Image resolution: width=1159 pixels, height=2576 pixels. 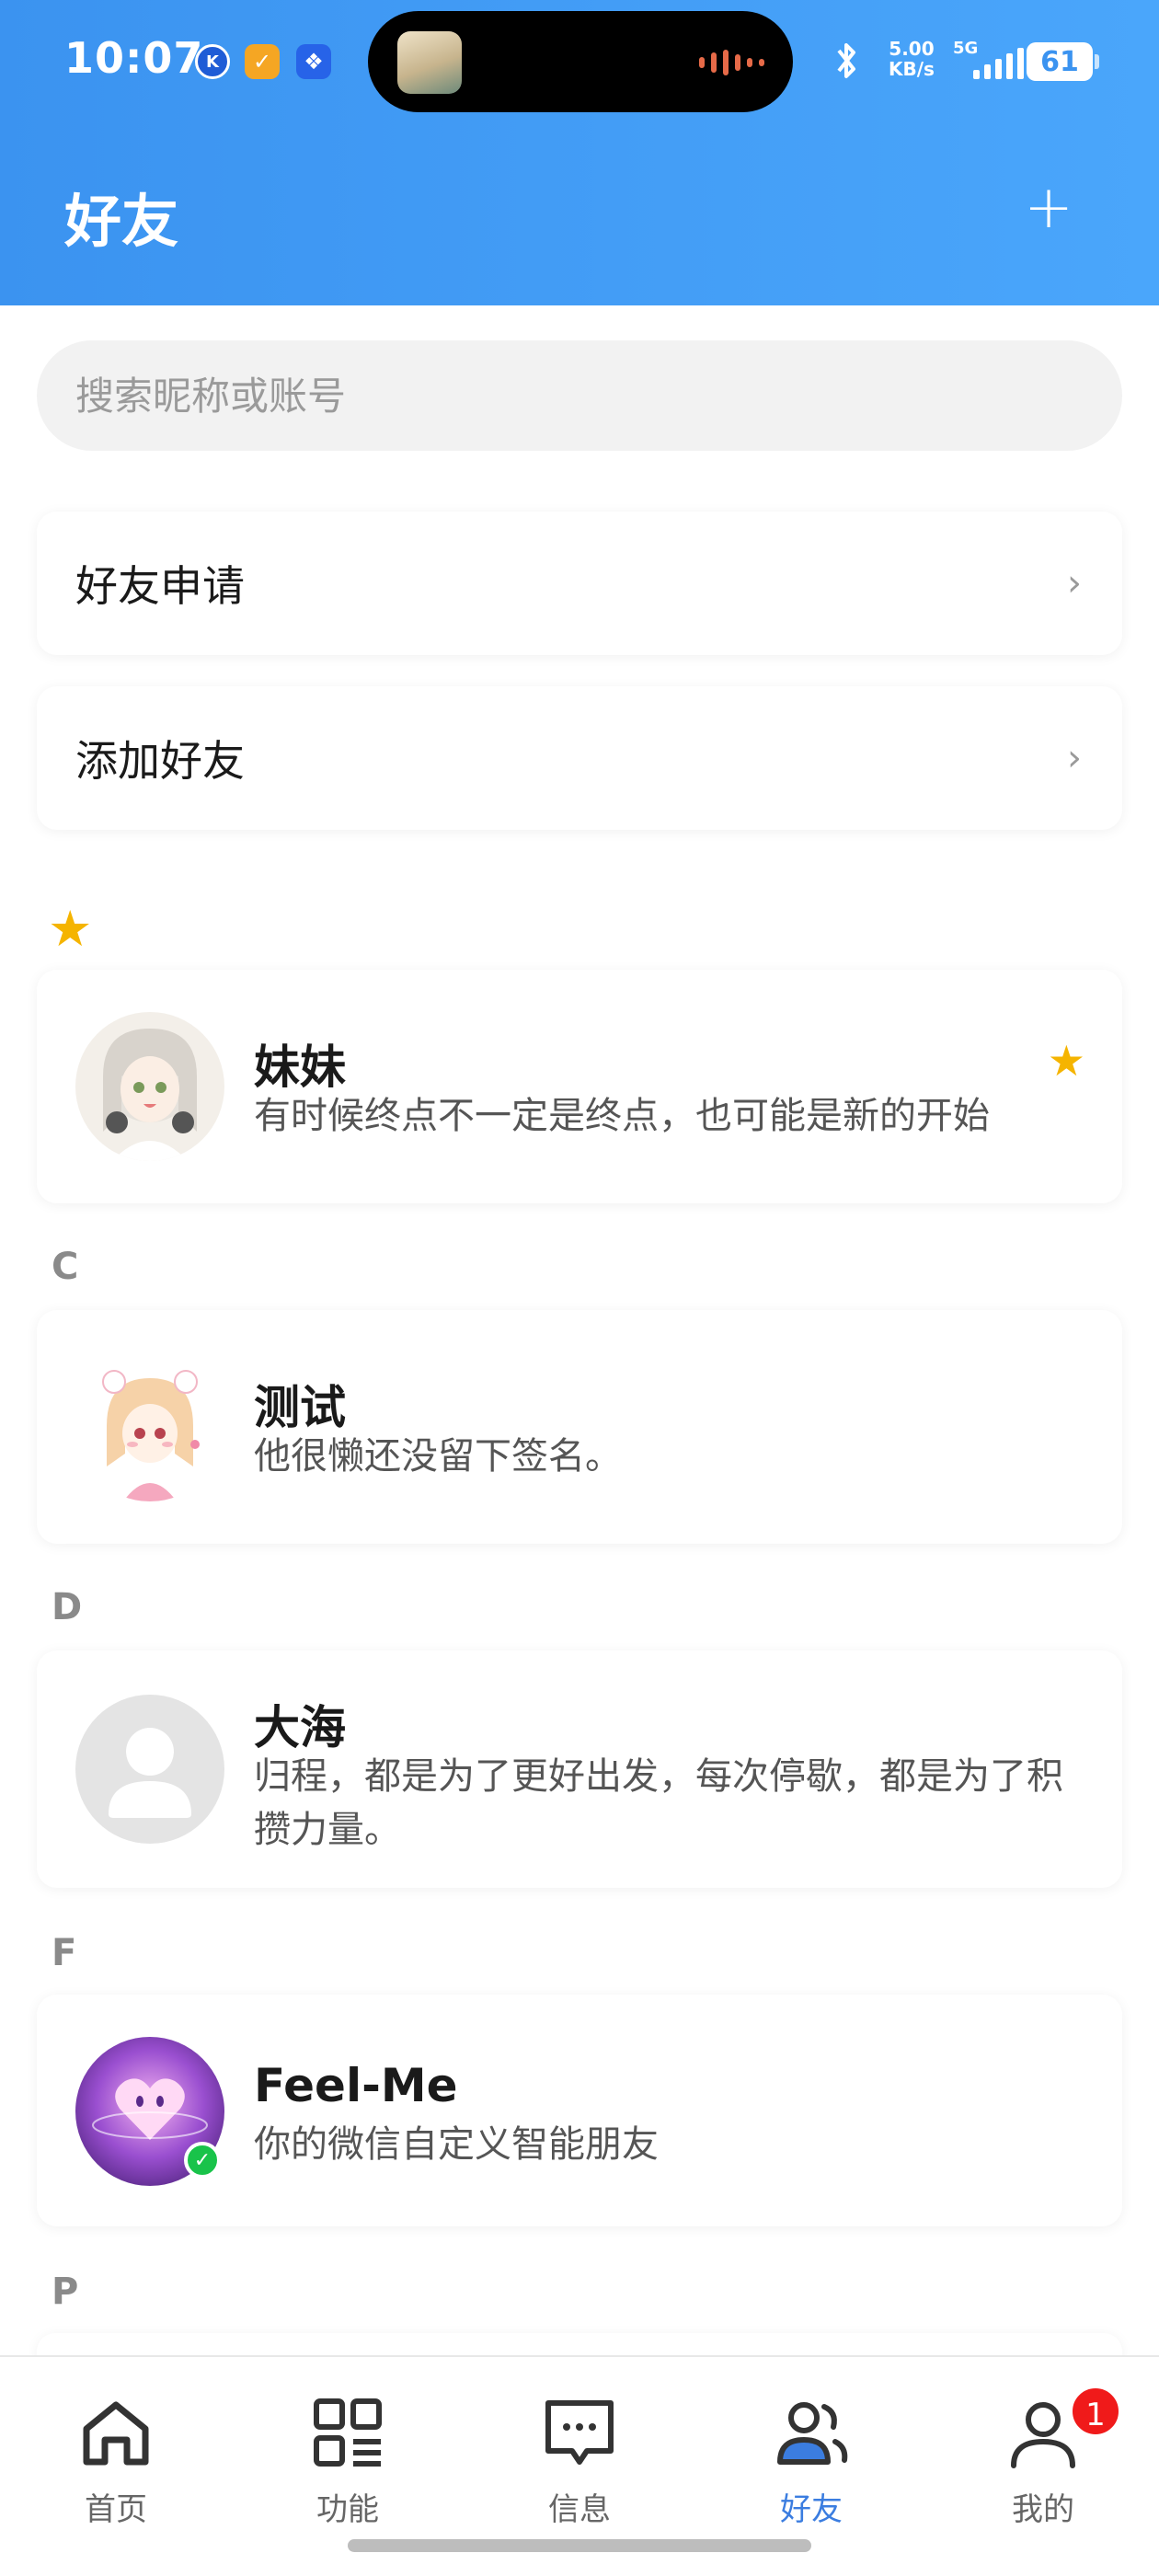 I want to click on nav-label: 首页, so click(x=116, y=2509).